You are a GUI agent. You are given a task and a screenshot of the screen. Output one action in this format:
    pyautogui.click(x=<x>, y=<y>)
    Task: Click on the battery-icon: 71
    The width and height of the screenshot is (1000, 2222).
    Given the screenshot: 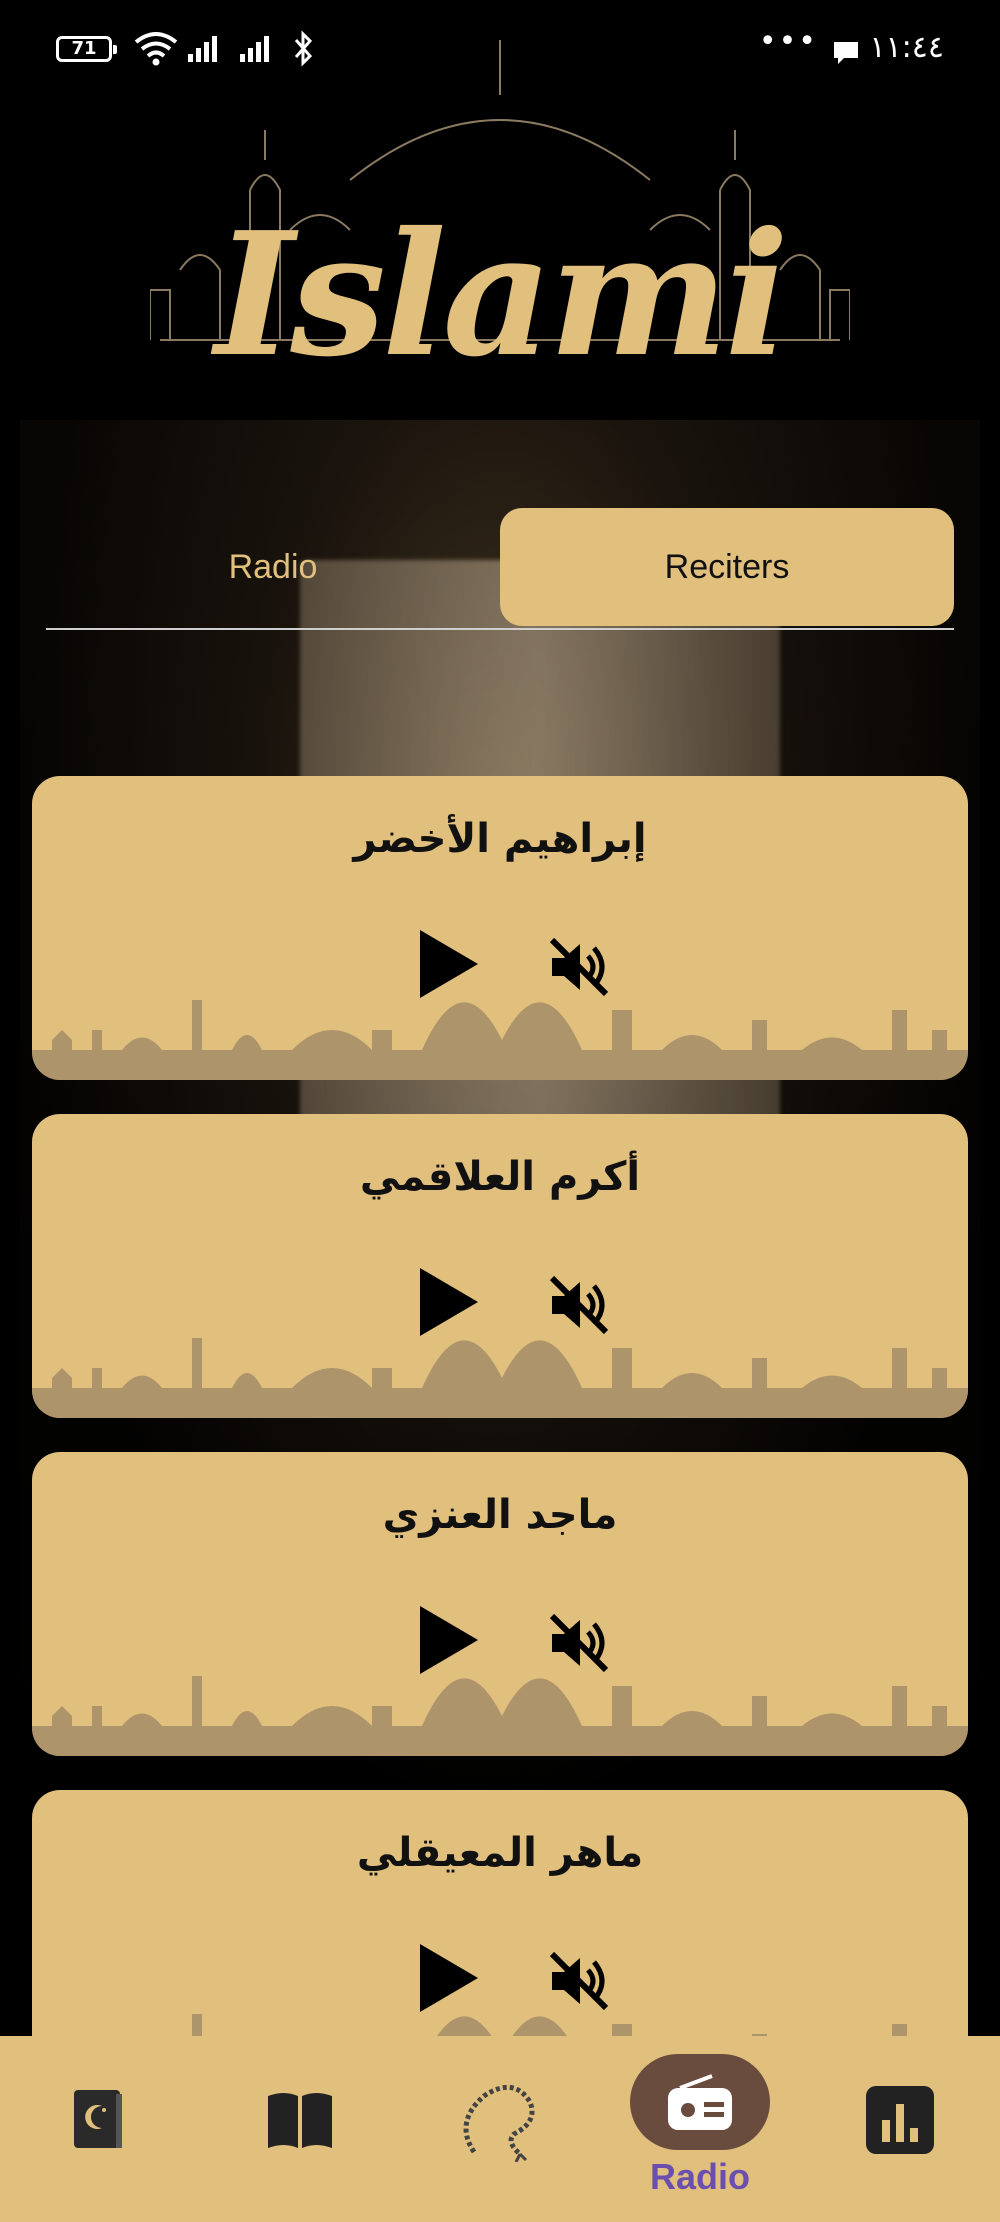 What is the action you would take?
    pyautogui.click(x=86, y=49)
    